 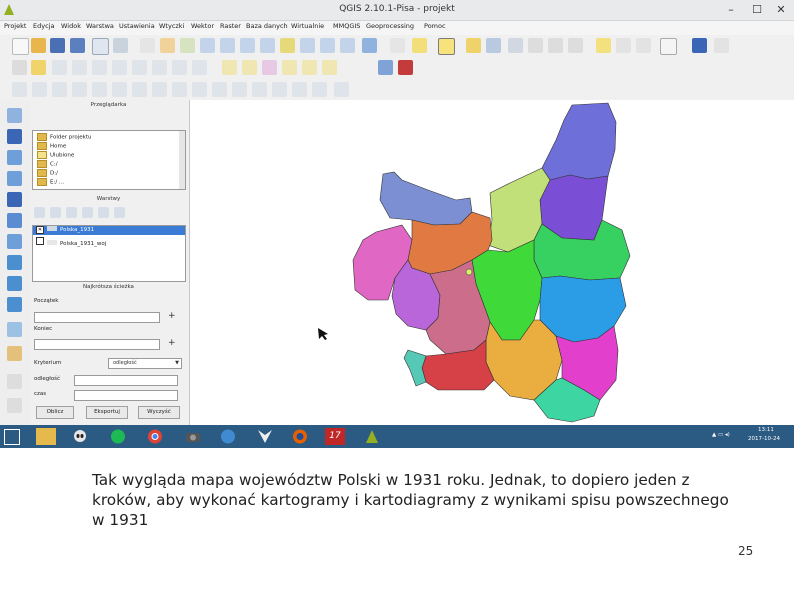 What do you see at coordinates (38, 67) in the screenshot?
I see `toggle-editing-icon` at bounding box center [38, 67].